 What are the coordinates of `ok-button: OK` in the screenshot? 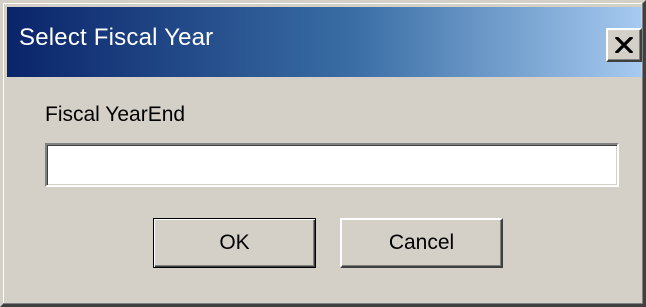 It's located at (234, 243).